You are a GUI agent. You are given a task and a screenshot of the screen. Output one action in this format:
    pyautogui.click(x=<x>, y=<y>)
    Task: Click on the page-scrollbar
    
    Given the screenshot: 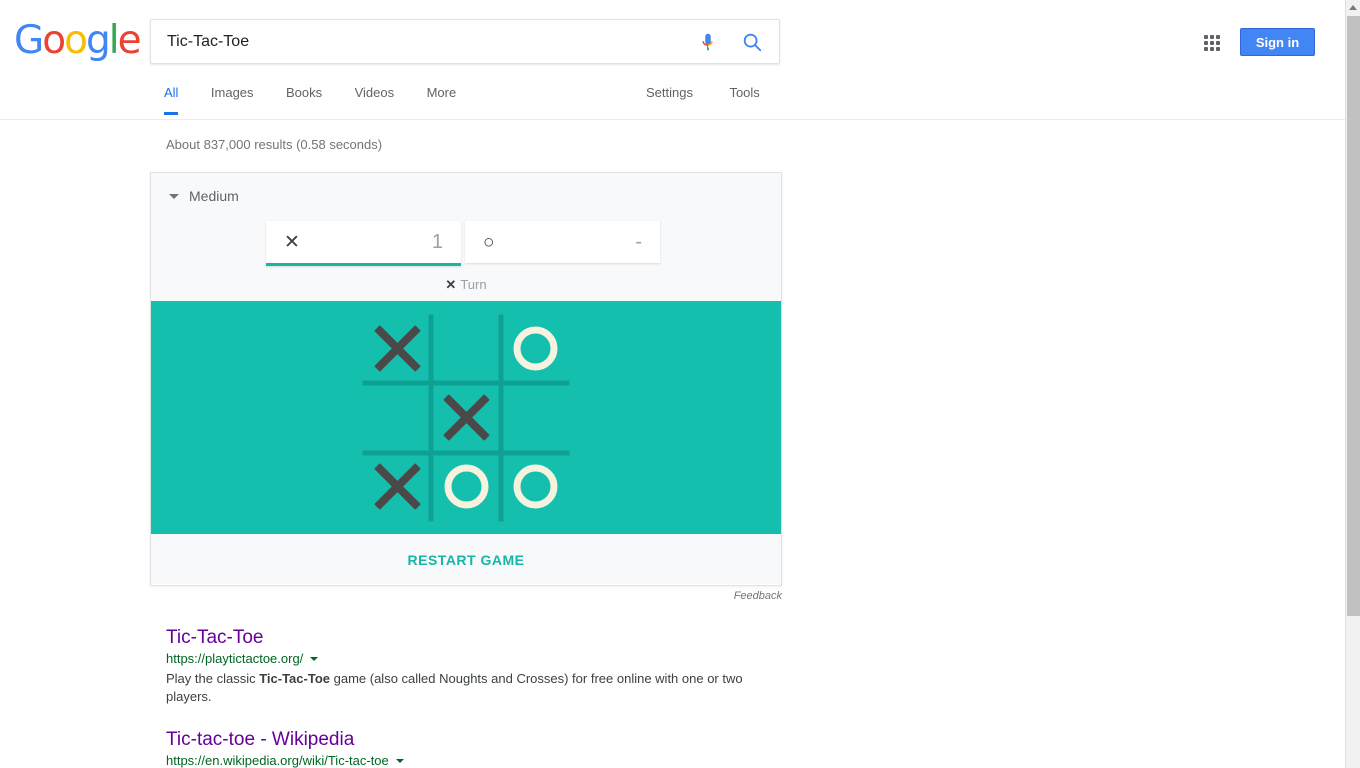 What is the action you would take?
    pyautogui.click(x=1352, y=384)
    